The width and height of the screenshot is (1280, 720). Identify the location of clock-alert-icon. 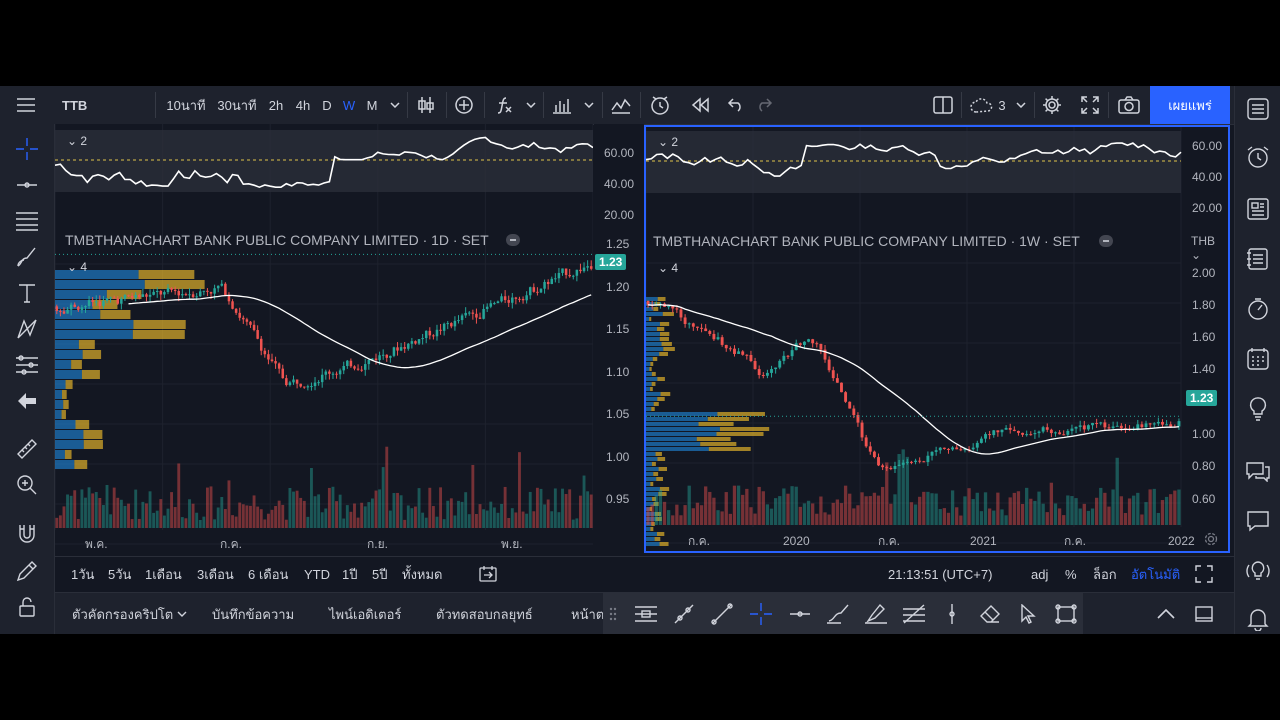
(660, 105).